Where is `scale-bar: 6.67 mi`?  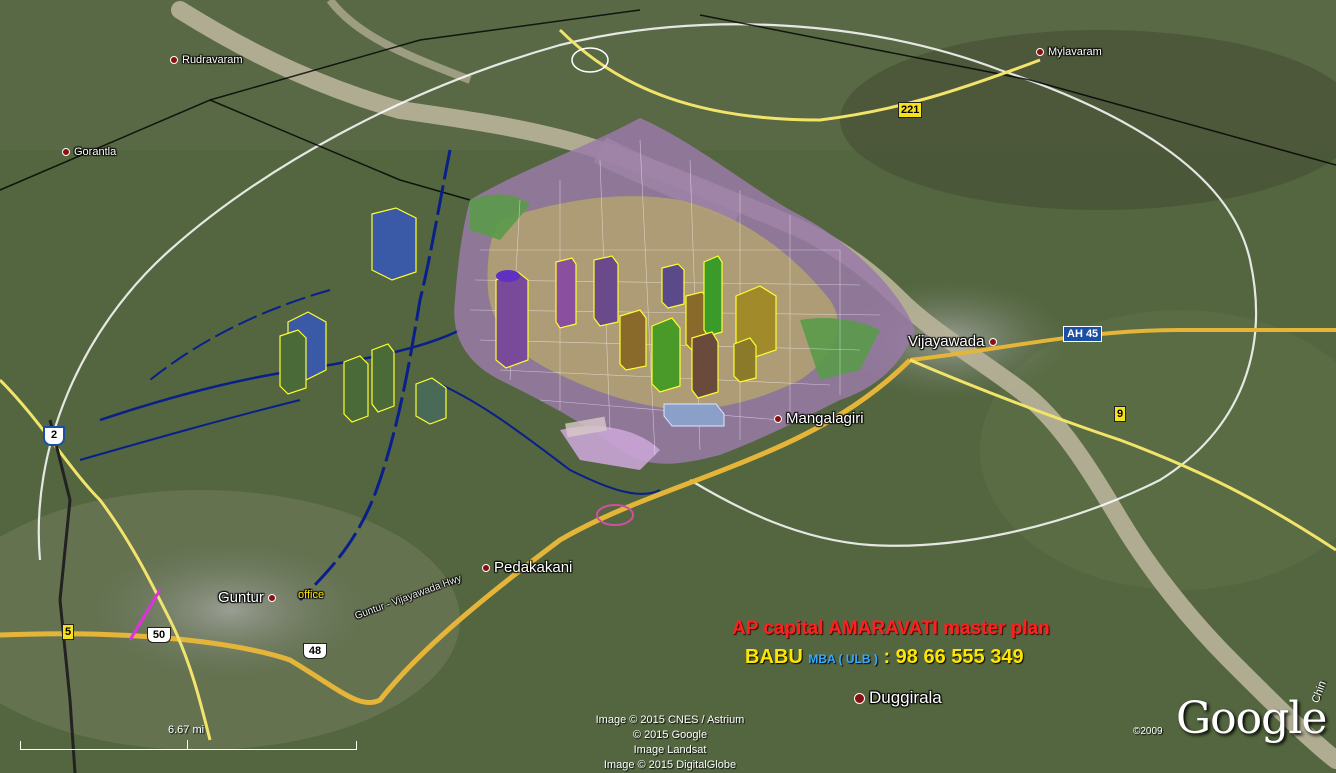
scale-bar: 6.67 mi is located at coordinates (188, 737).